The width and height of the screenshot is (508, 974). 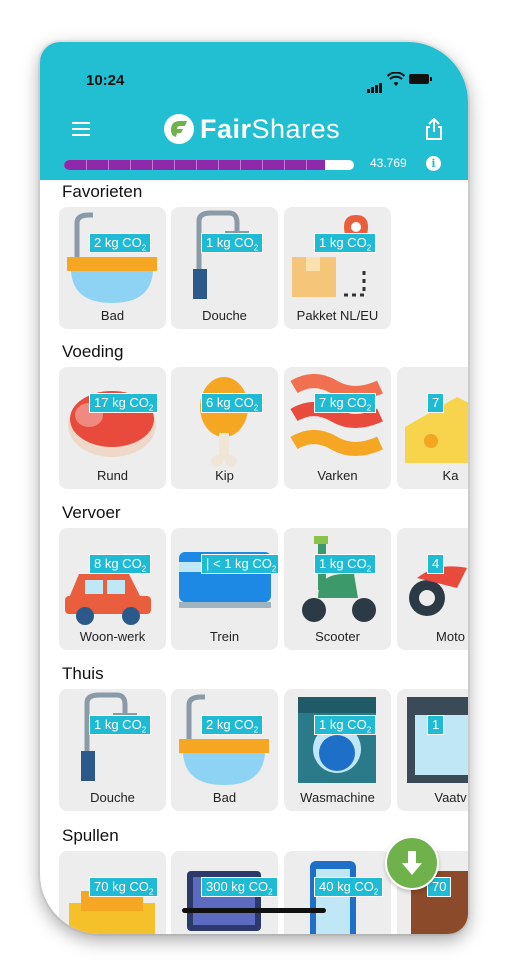 What do you see at coordinates (90, 835) in the screenshot?
I see `section-title-spullen: Spullen` at bounding box center [90, 835].